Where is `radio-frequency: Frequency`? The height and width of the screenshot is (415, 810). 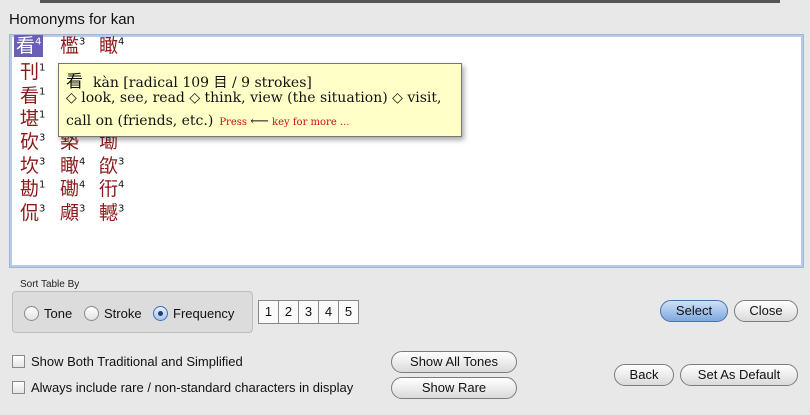 radio-frequency: Frequency is located at coordinates (193, 313).